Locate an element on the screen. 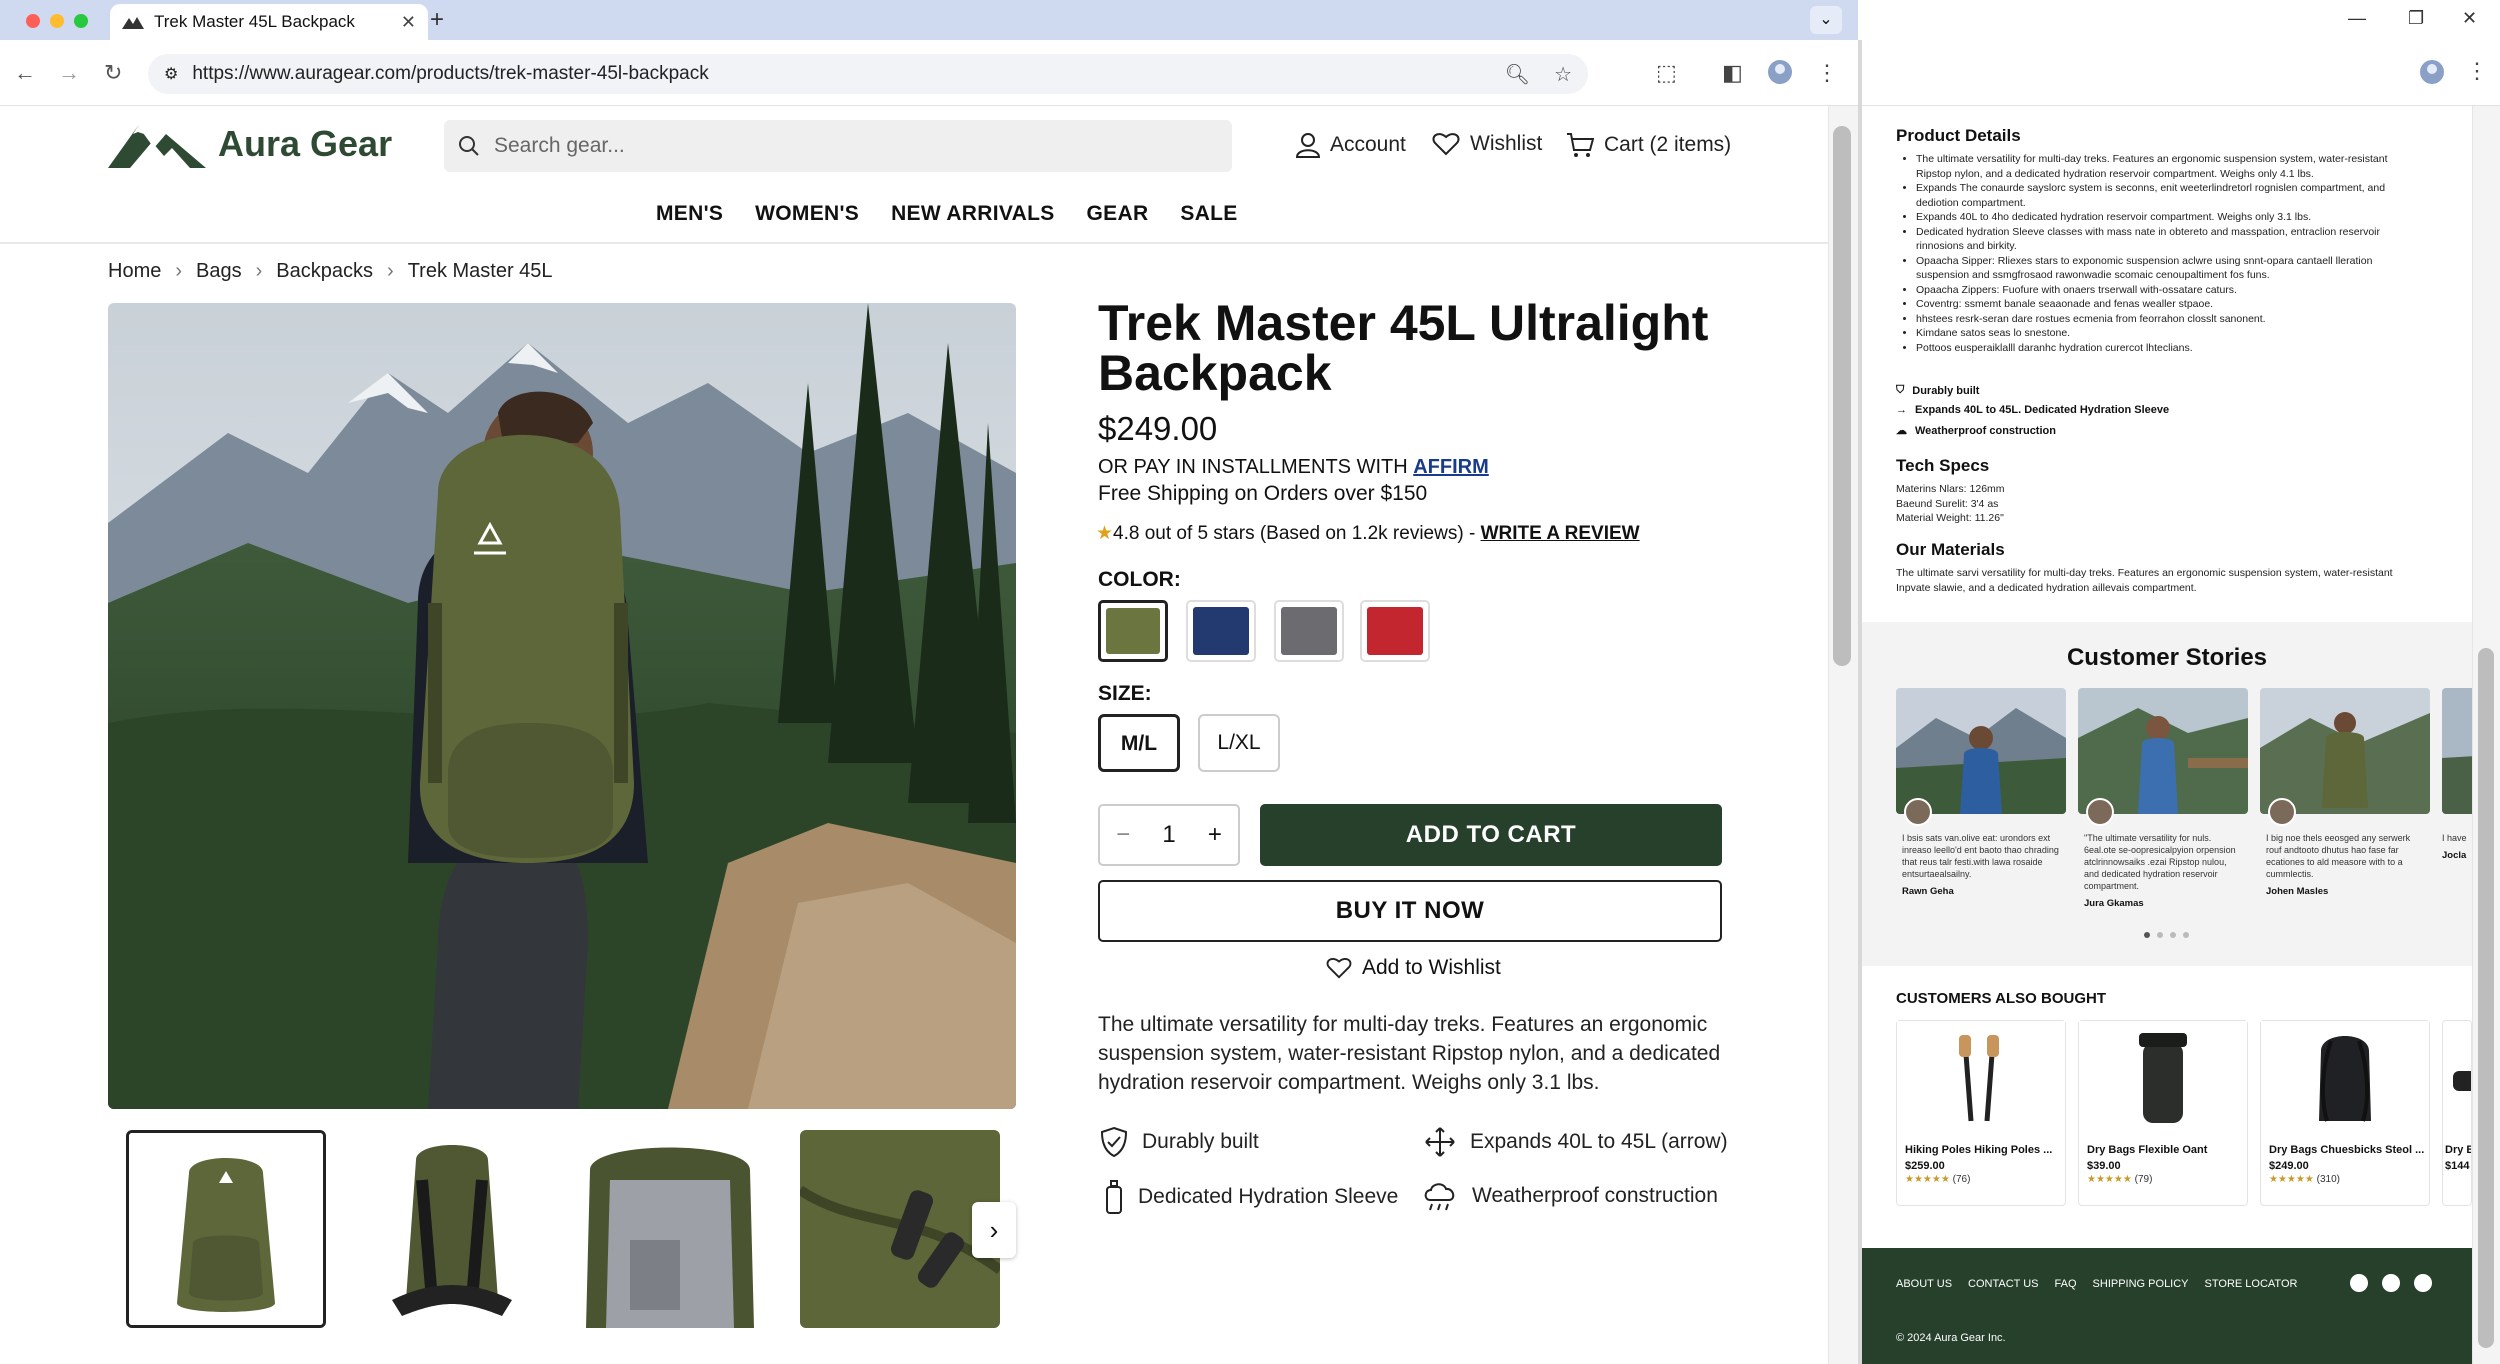  wishlist-link: Wishlist is located at coordinates (1487, 144).